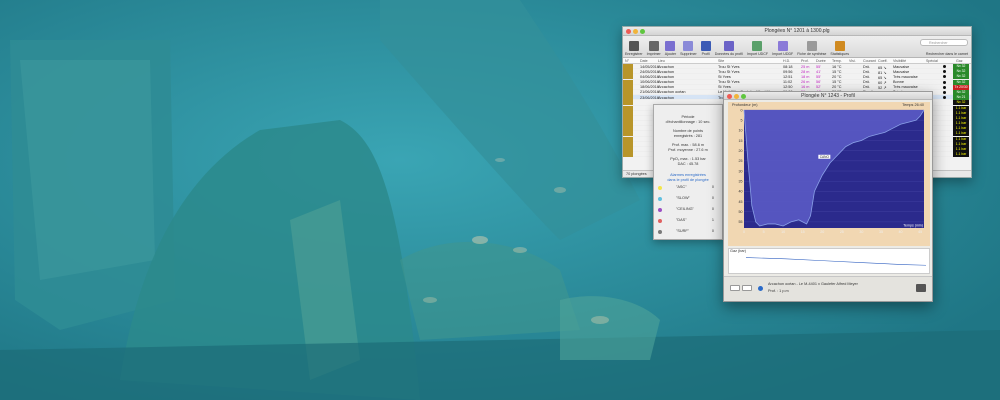  Describe the element at coordinates (729, 96) in the screenshot. I see `profile-close-button` at that location.